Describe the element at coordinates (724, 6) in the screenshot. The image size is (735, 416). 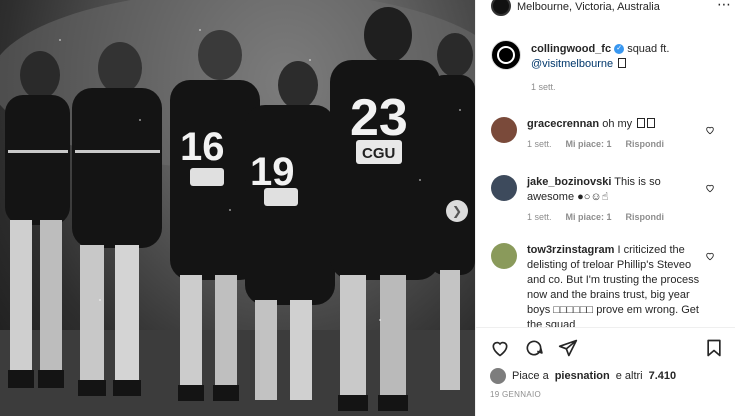
I see `more-options-icon: ⋯` at that location.